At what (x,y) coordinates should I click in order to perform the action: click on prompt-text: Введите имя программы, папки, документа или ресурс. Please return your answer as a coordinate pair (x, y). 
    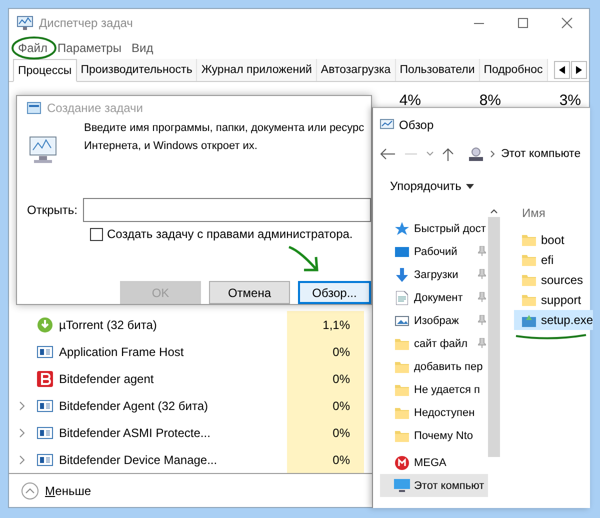
    Looking at the image, I should click on (224, 128).